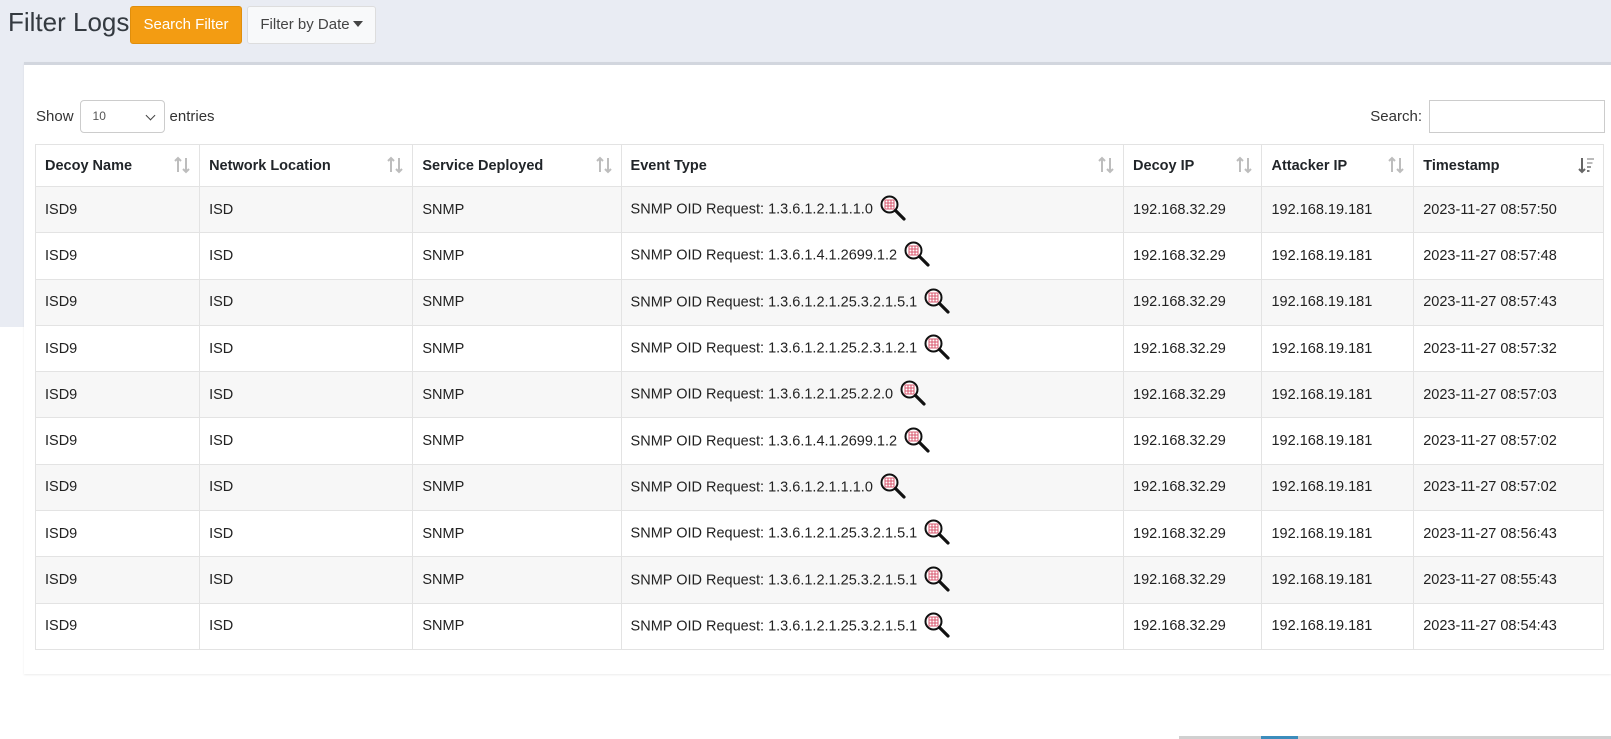 Image resolution: width=1611 pixels, height=739 pixels. I want to click on column-header-attacker-ip: Attacker IP, so click(1338, 165).